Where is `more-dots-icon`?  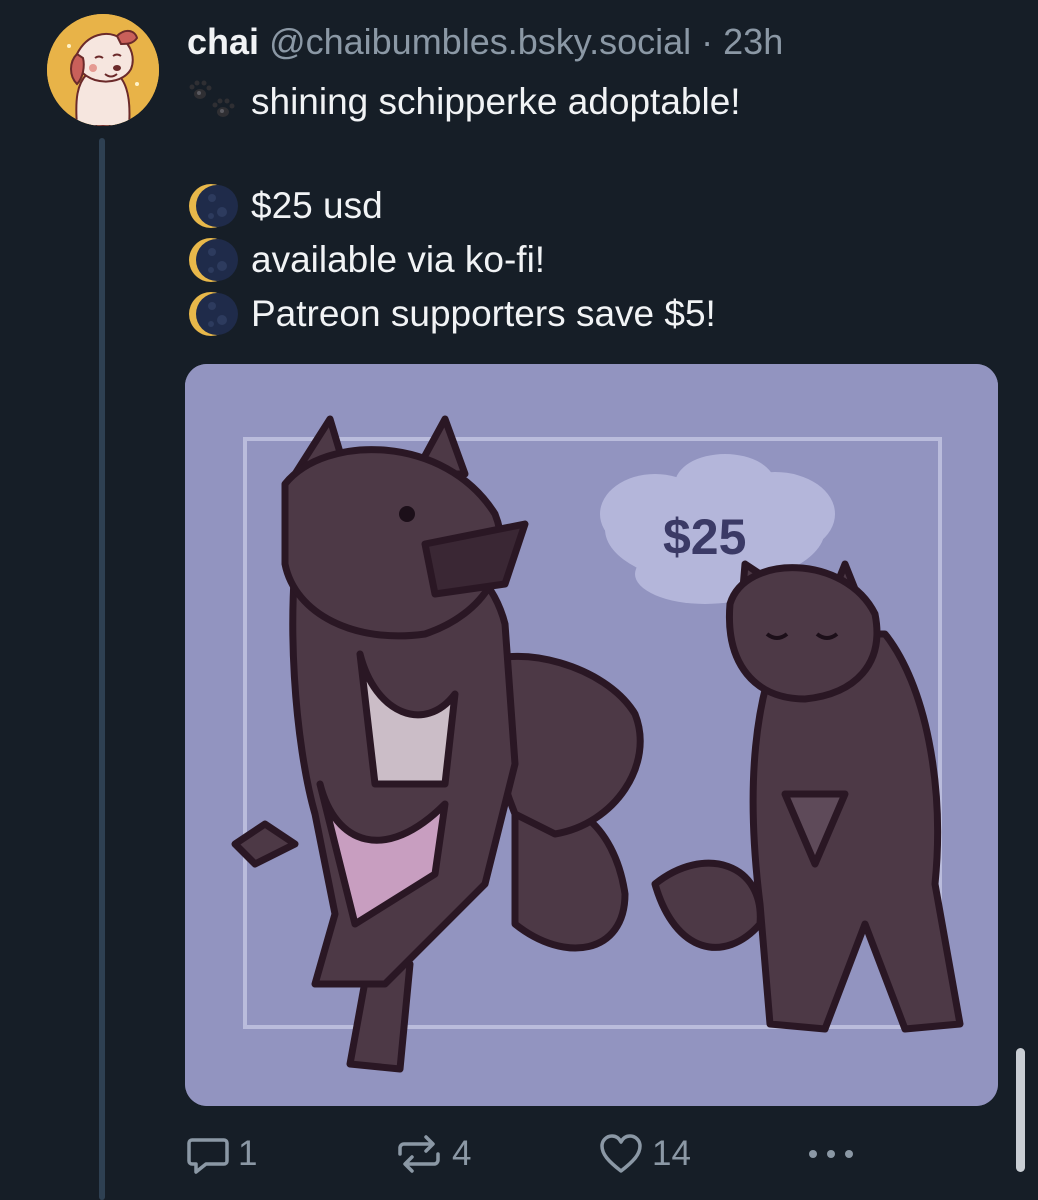 more-dots-icon is located at coordinates (831, 1154).